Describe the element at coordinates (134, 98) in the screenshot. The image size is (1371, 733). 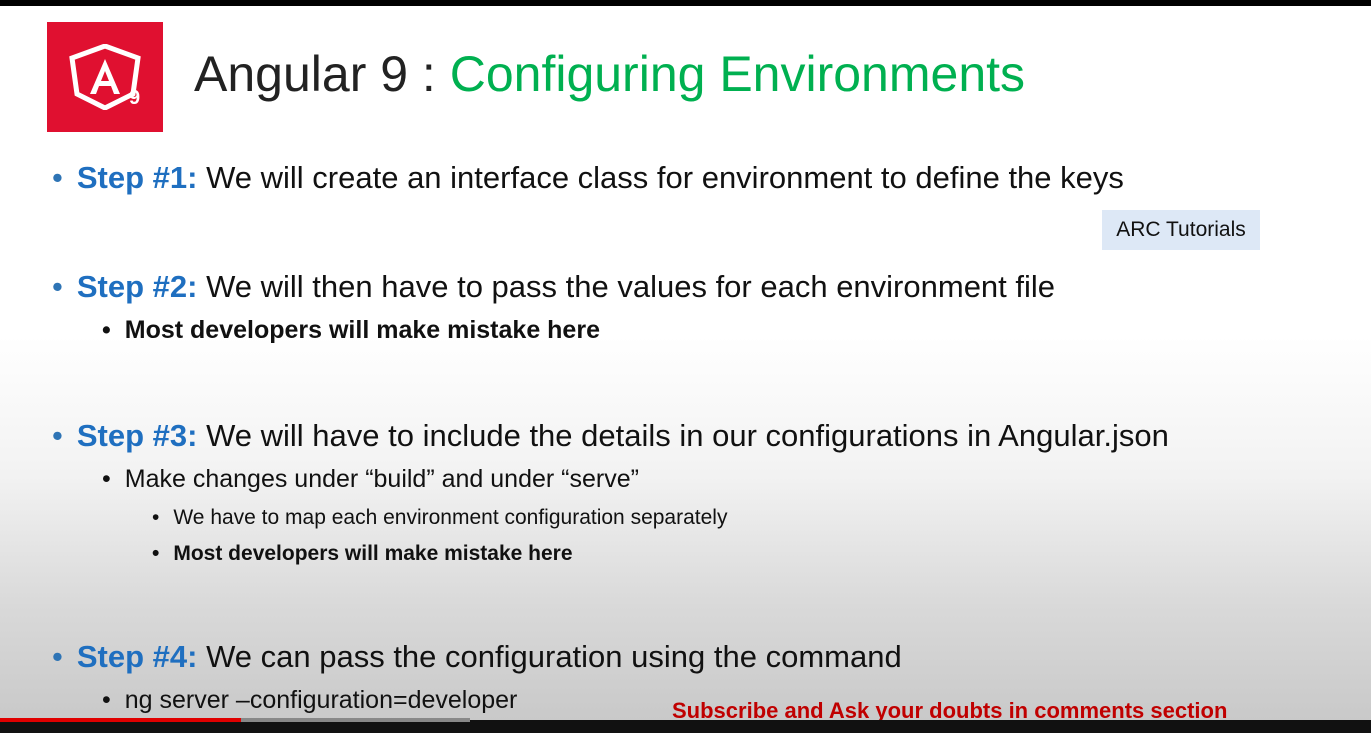
I see `svg-text: 9` at that location.